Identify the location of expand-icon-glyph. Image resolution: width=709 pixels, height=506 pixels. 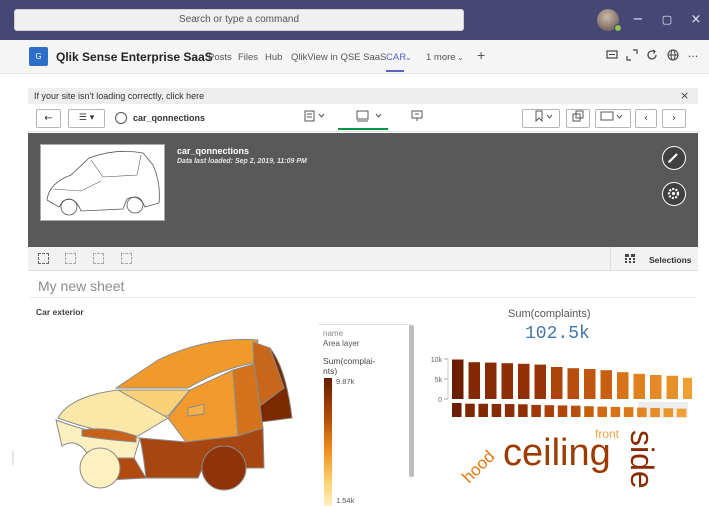
(632, 55).